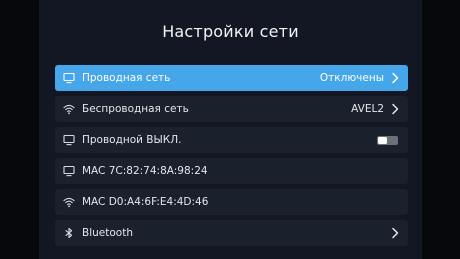 Image resolution: width=460 pixels, height=259 pixels. Describe the element at coordinates (231, 202) in the screenshot. I see `wireless-mac-item: MAC D0:A4:6F:E4:4D:46` at that location.